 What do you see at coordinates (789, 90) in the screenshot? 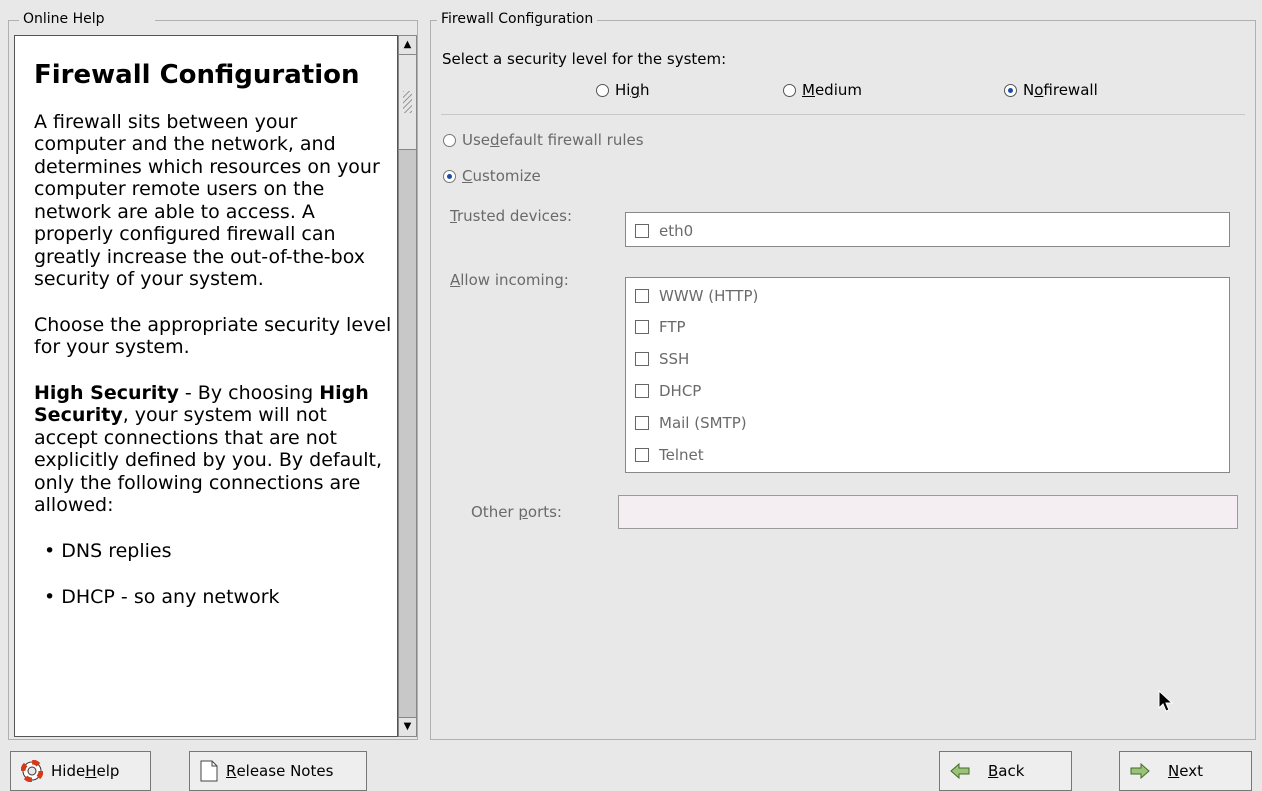
I see `radio-medium-circle` at bounding box center [789, 90].